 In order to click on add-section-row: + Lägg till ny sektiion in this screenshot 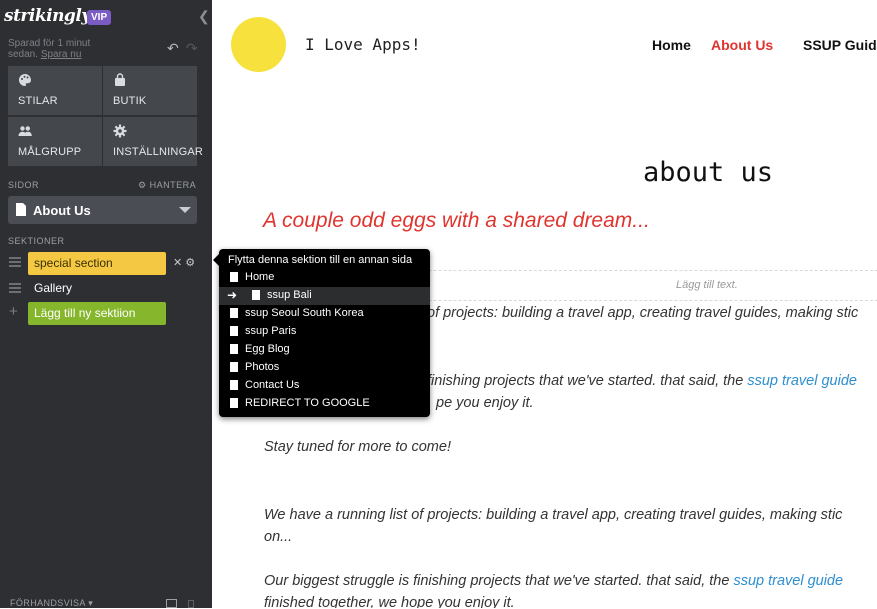, I will do `click(106, 313)`.